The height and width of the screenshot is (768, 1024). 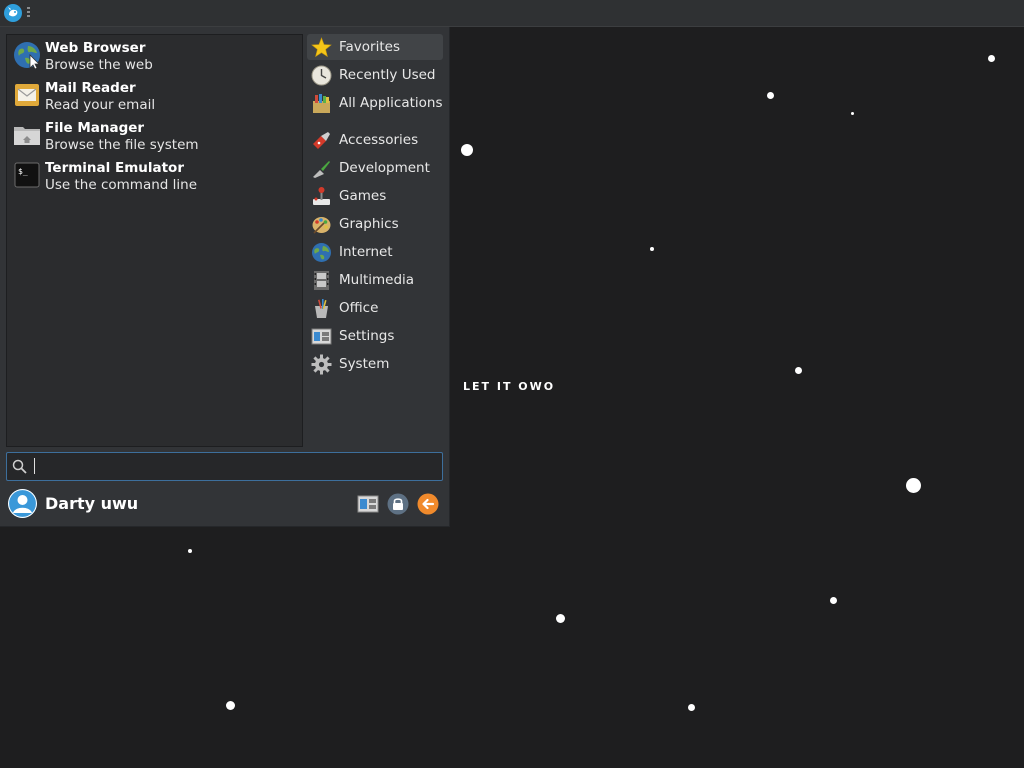 I want to click on favorite-name: Mail Reader, so click(x=90, y=88).